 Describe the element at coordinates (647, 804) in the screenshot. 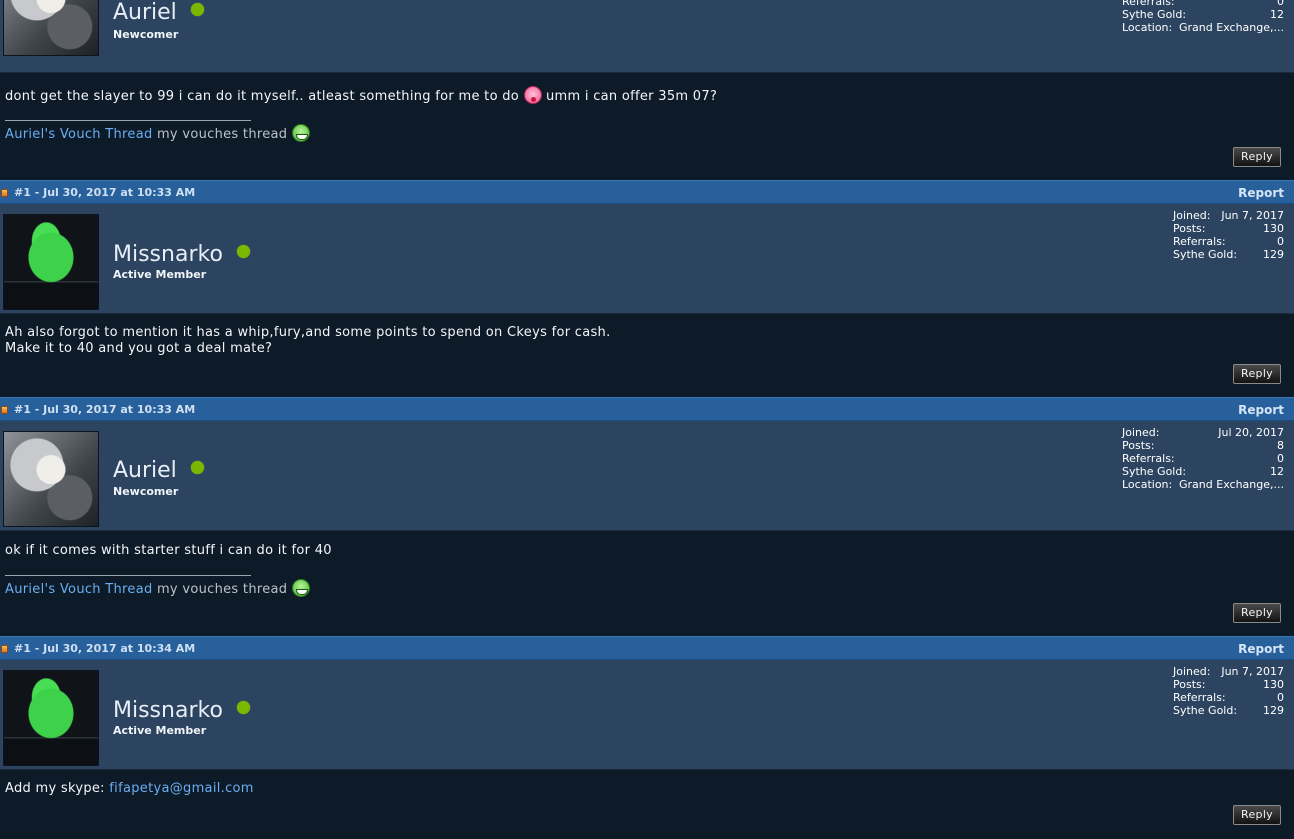

I see `message-body: Add my skype: fifapetya@gmail.com Reply` at that location.